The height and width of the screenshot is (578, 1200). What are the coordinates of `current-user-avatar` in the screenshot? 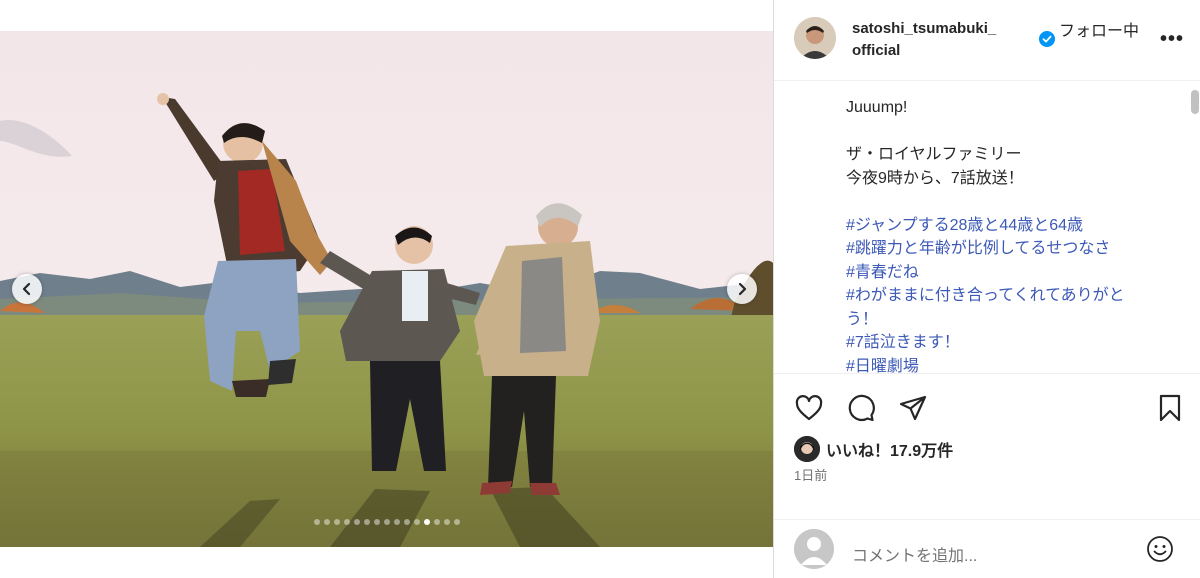 It's located at (814, 549).